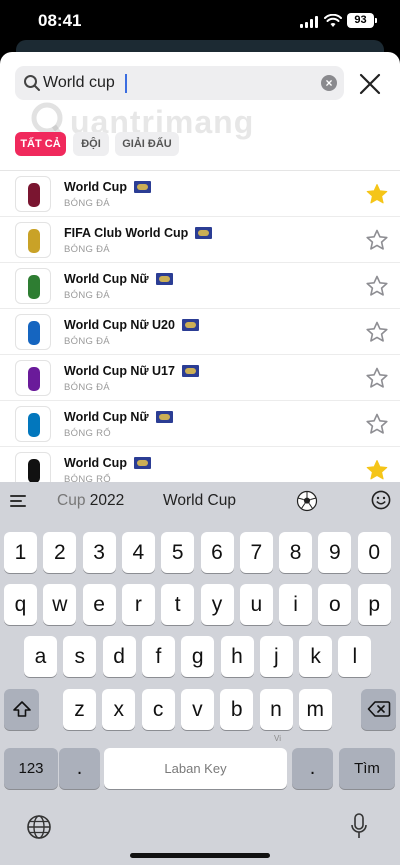 Image resolution: width=400 pixels, height=865 pixels. What do you see at coordinates (138, 604) in the screenshot?
I see `key-r: r` at bounding box center [138, 604].